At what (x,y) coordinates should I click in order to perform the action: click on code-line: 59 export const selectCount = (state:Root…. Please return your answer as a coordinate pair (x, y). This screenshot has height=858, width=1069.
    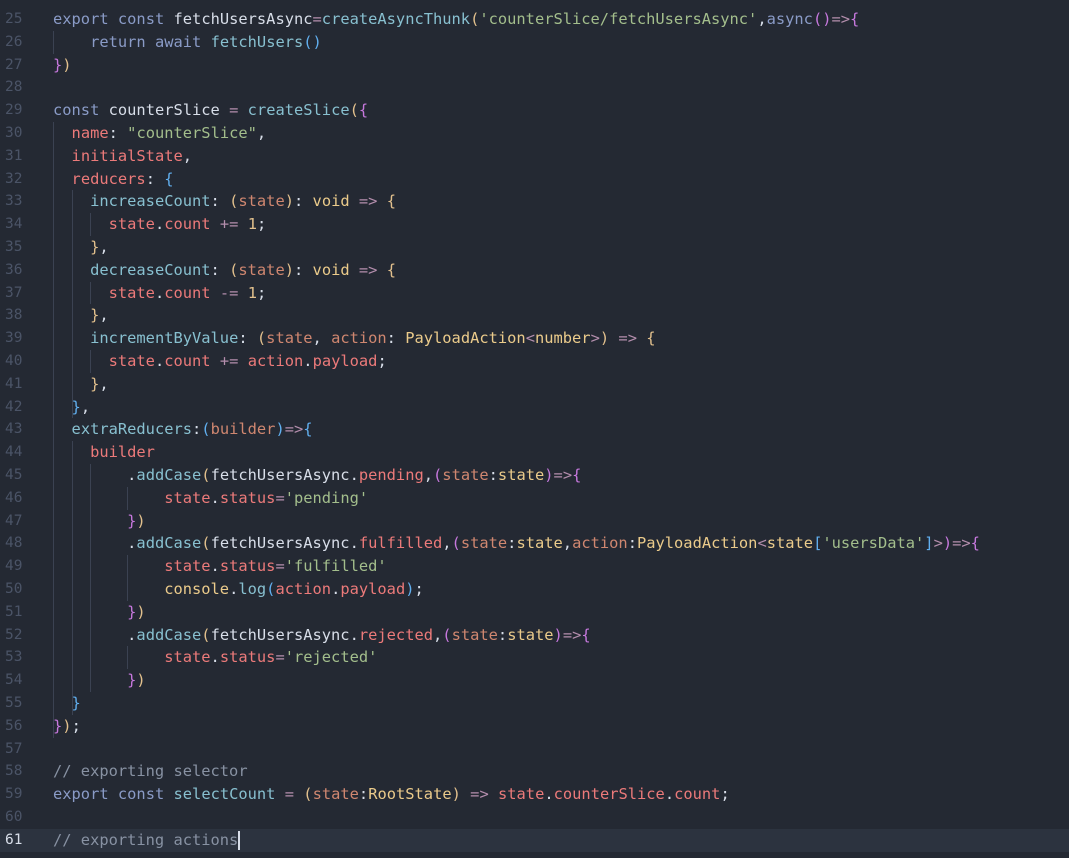
    Looking at the image, I should click on (534, 794).